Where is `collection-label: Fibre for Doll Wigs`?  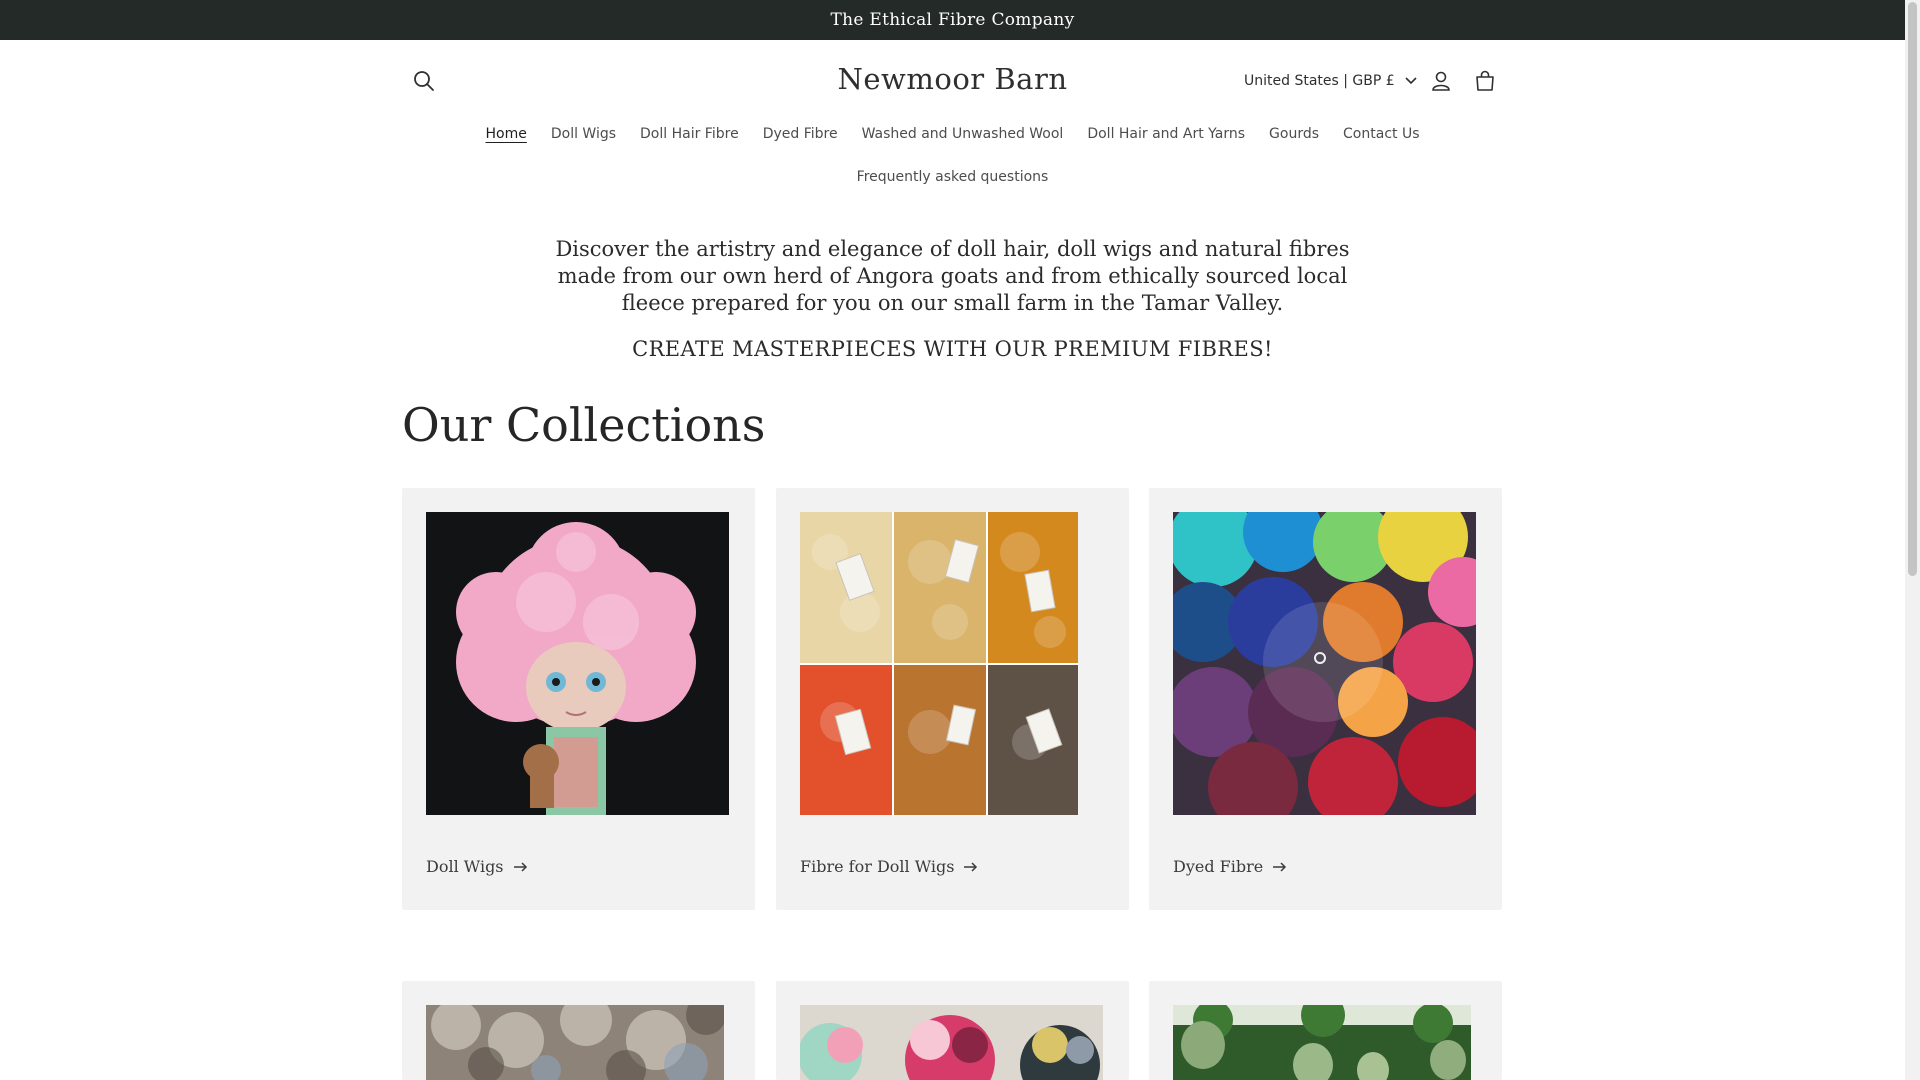
collection-label: Fibre for Doll Wigs is located at coordinates (877, 866).